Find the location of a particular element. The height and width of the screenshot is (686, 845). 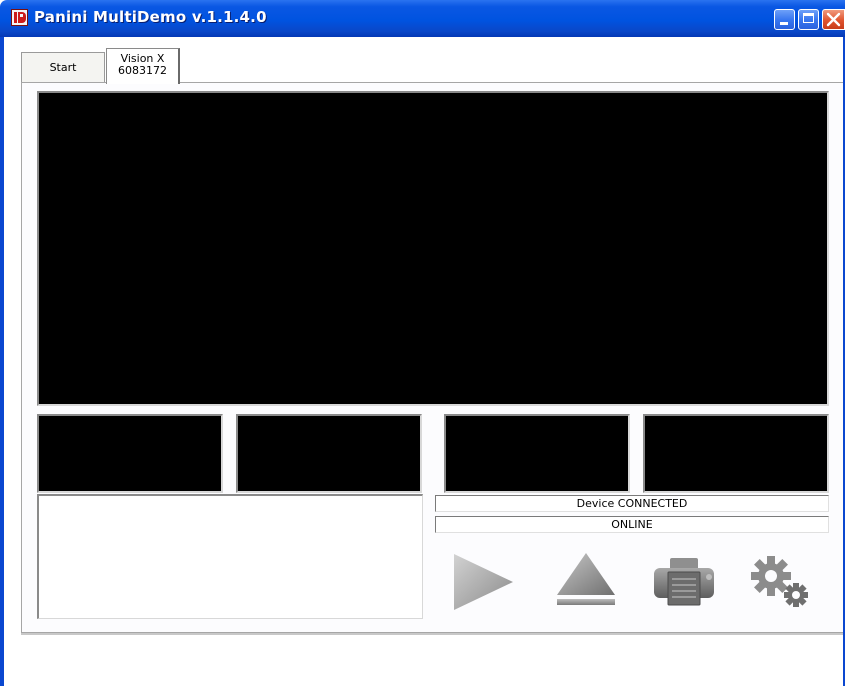

print-button is located at coordinates (683, 581).